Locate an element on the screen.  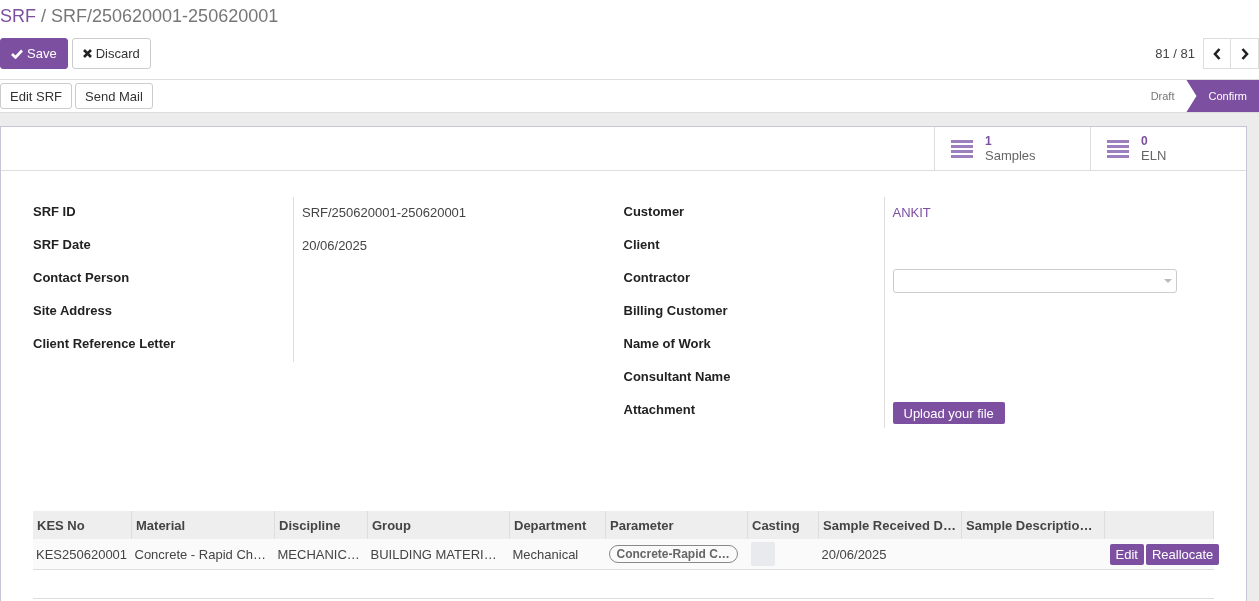
stat-count: 1 is located at coordinates (989, 141).